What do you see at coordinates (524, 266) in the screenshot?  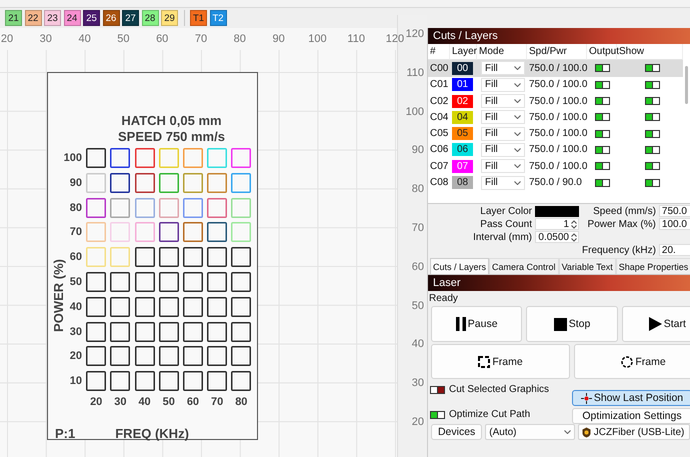 I see `tab: Camera Control` at bounding box center [524, 266].